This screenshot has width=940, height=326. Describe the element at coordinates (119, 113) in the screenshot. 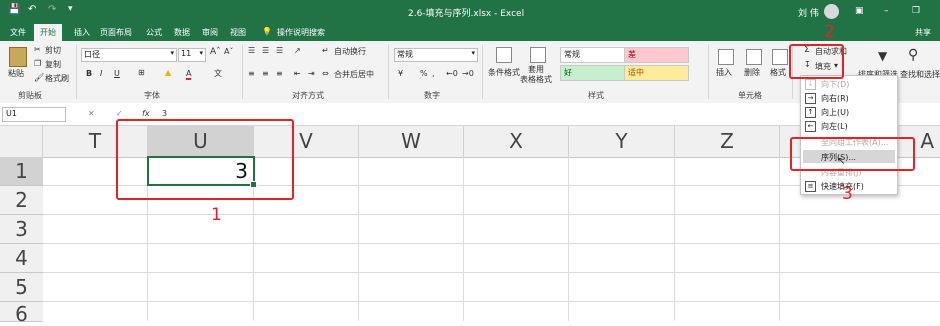

I see `enter-icon: ✓` at that location.